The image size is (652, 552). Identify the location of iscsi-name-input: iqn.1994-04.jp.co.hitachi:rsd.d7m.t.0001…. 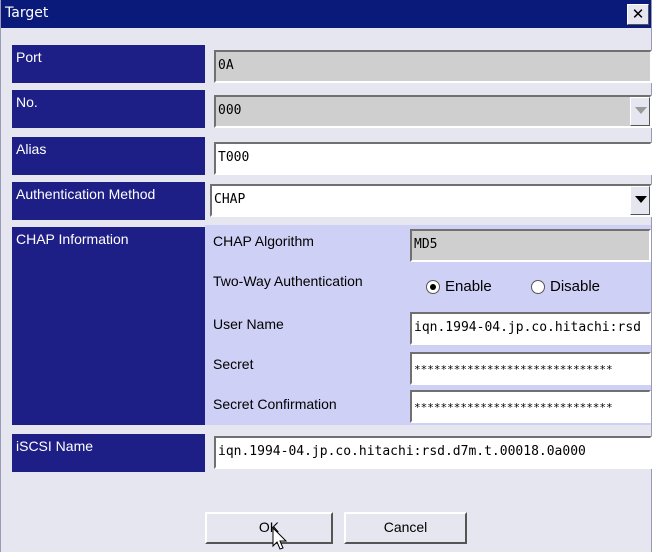
(433, 452).